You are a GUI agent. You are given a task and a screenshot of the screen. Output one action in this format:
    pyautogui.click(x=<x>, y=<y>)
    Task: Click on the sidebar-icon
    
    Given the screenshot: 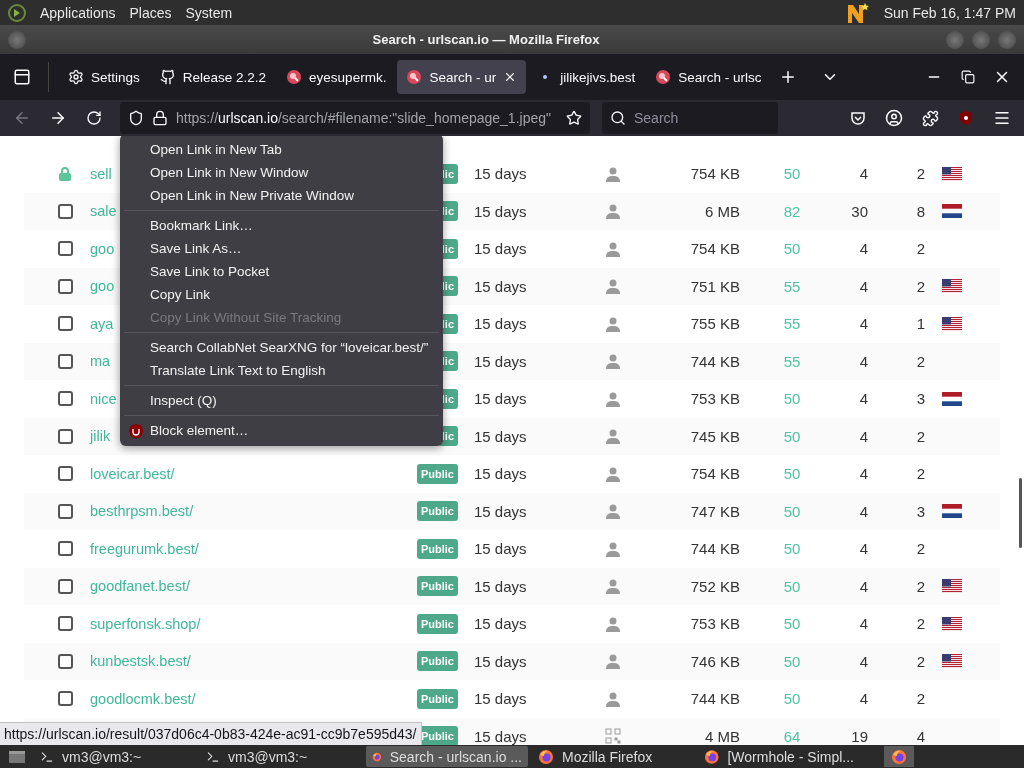 What is the action you would take?
    pyautogui.click(x=22, y=77)
    